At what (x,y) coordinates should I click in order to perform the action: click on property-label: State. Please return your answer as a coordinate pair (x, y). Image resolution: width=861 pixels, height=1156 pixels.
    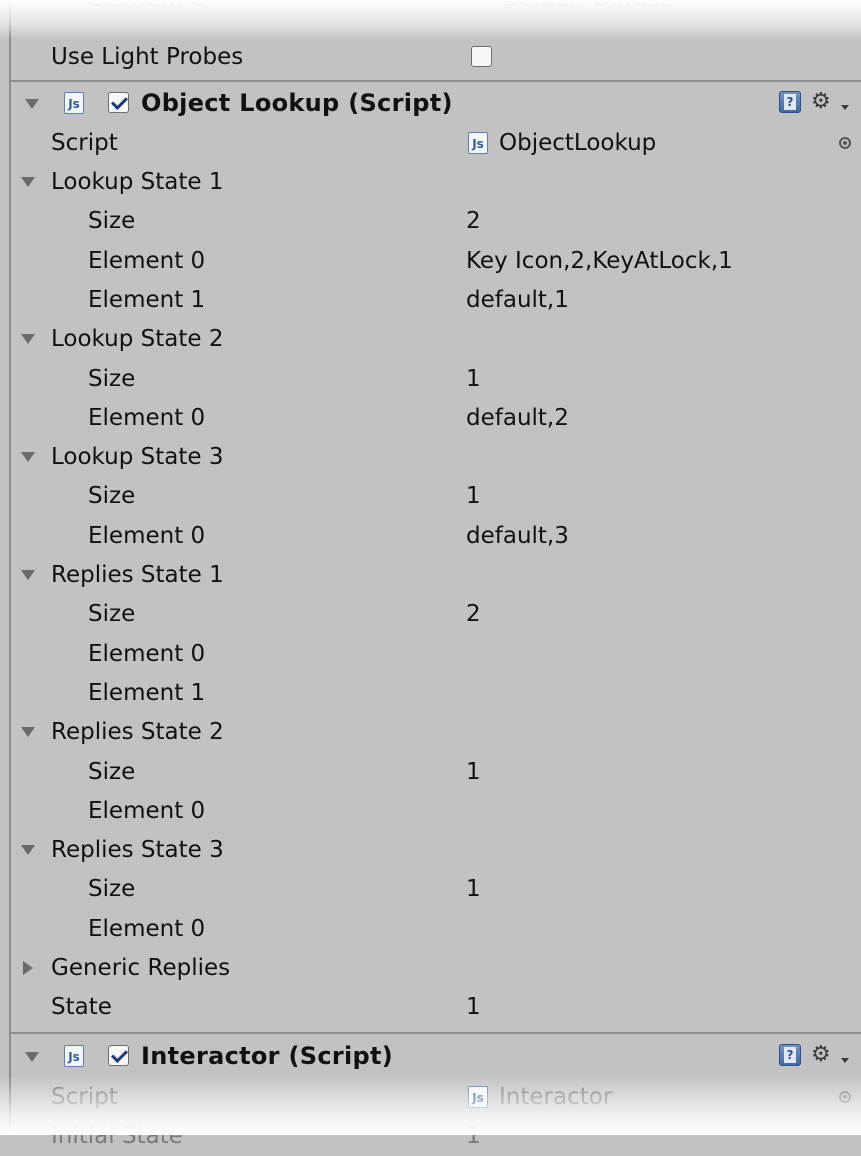
    Looking at the image, I should click on (81, 1007).